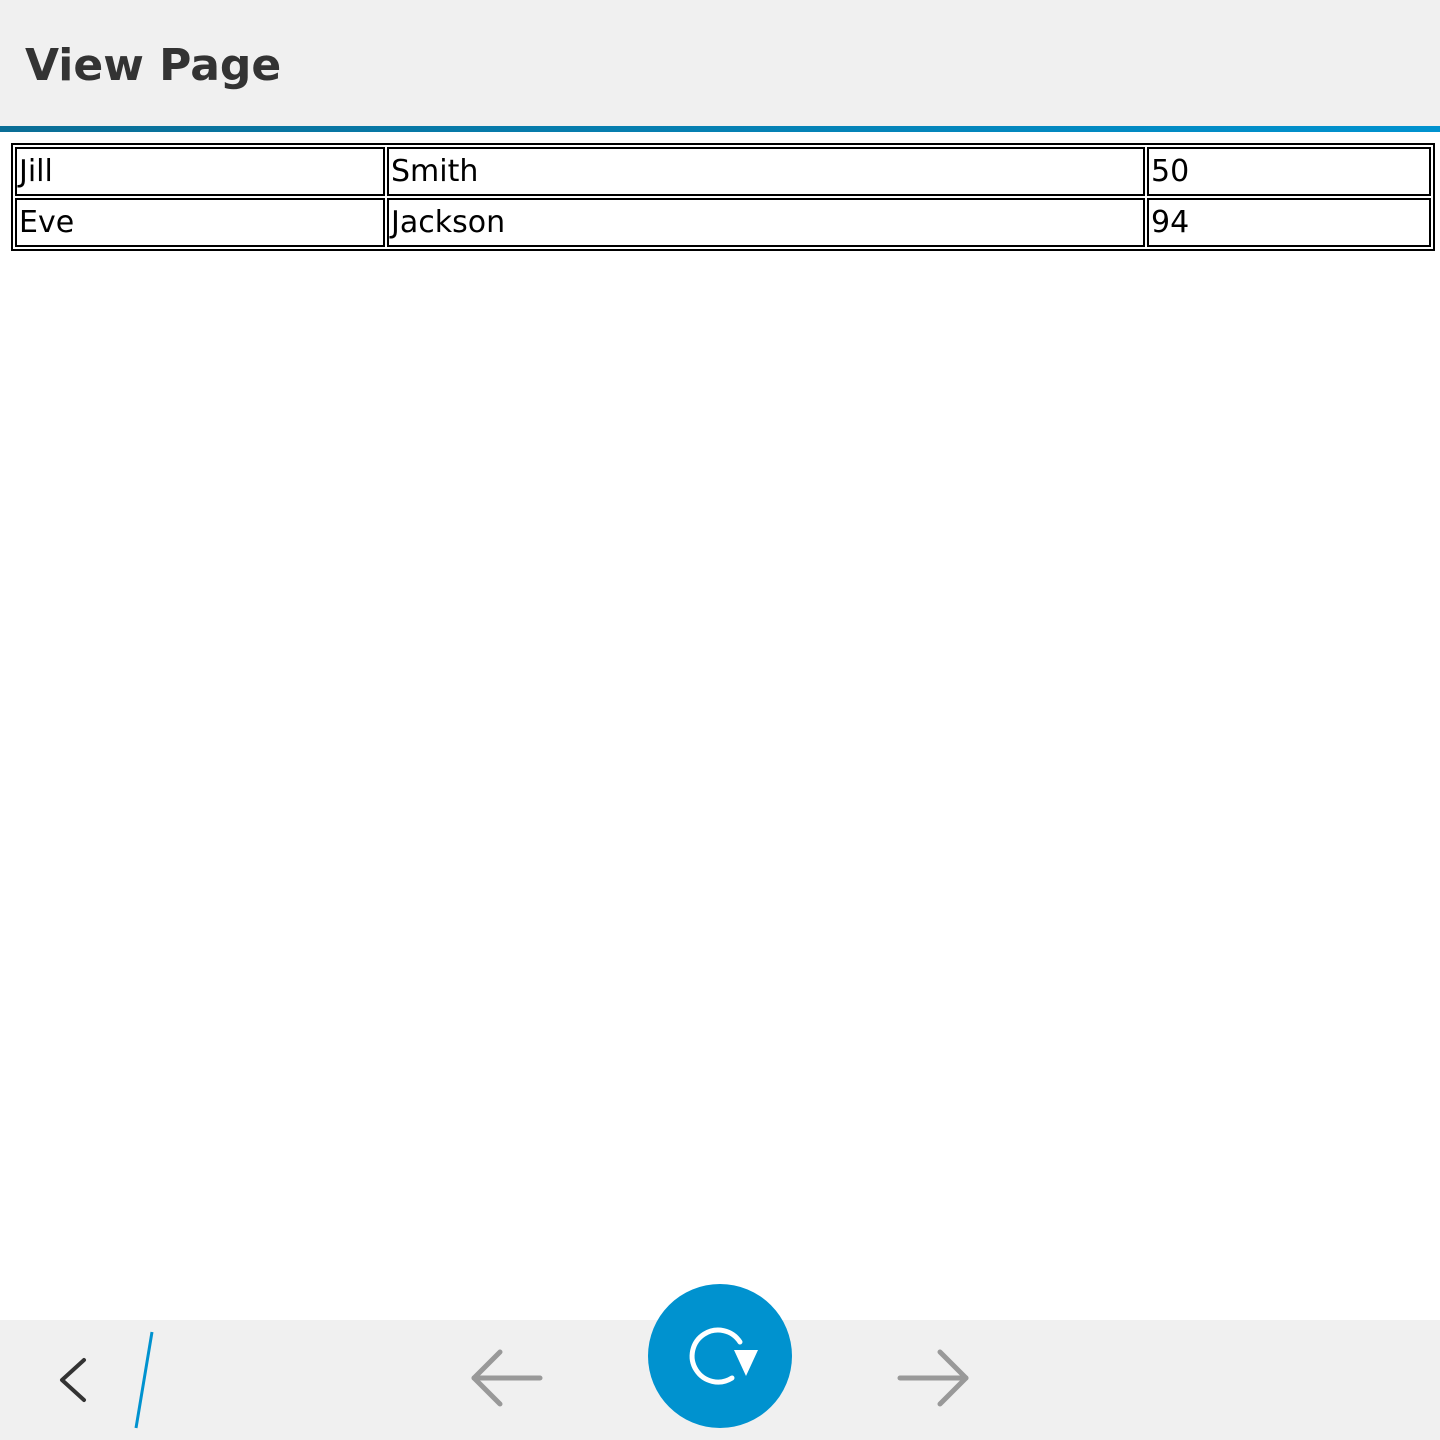  What do you see at coordinates (73, 1380) in the screenshot?
I see `chevron-left-icon` at bounding box center [73, 1380].